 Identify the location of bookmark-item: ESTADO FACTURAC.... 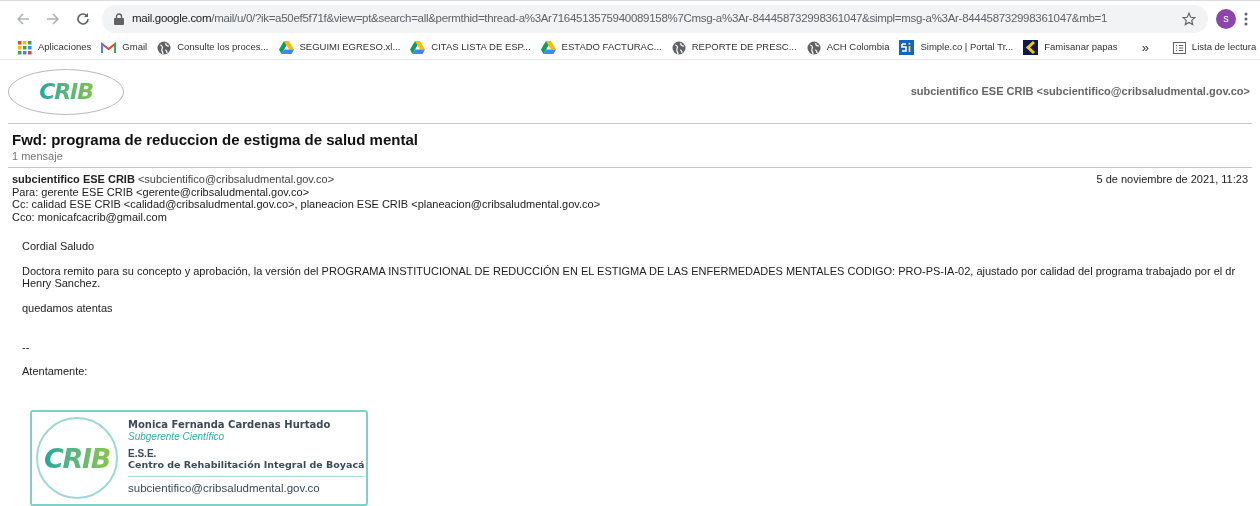
(601, 47).